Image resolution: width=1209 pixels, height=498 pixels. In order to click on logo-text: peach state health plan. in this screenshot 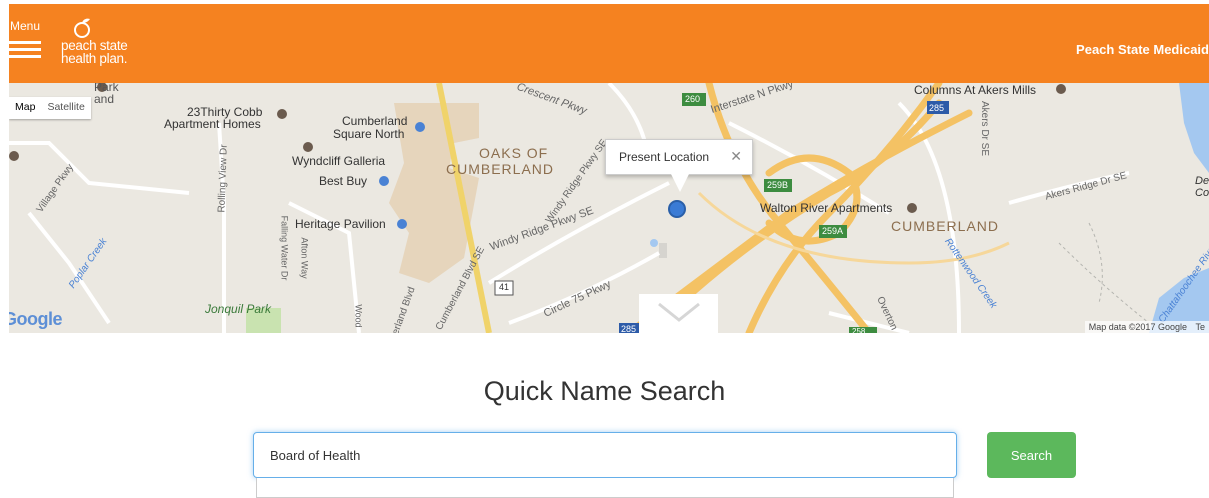, I will do `click(94, 52)`.